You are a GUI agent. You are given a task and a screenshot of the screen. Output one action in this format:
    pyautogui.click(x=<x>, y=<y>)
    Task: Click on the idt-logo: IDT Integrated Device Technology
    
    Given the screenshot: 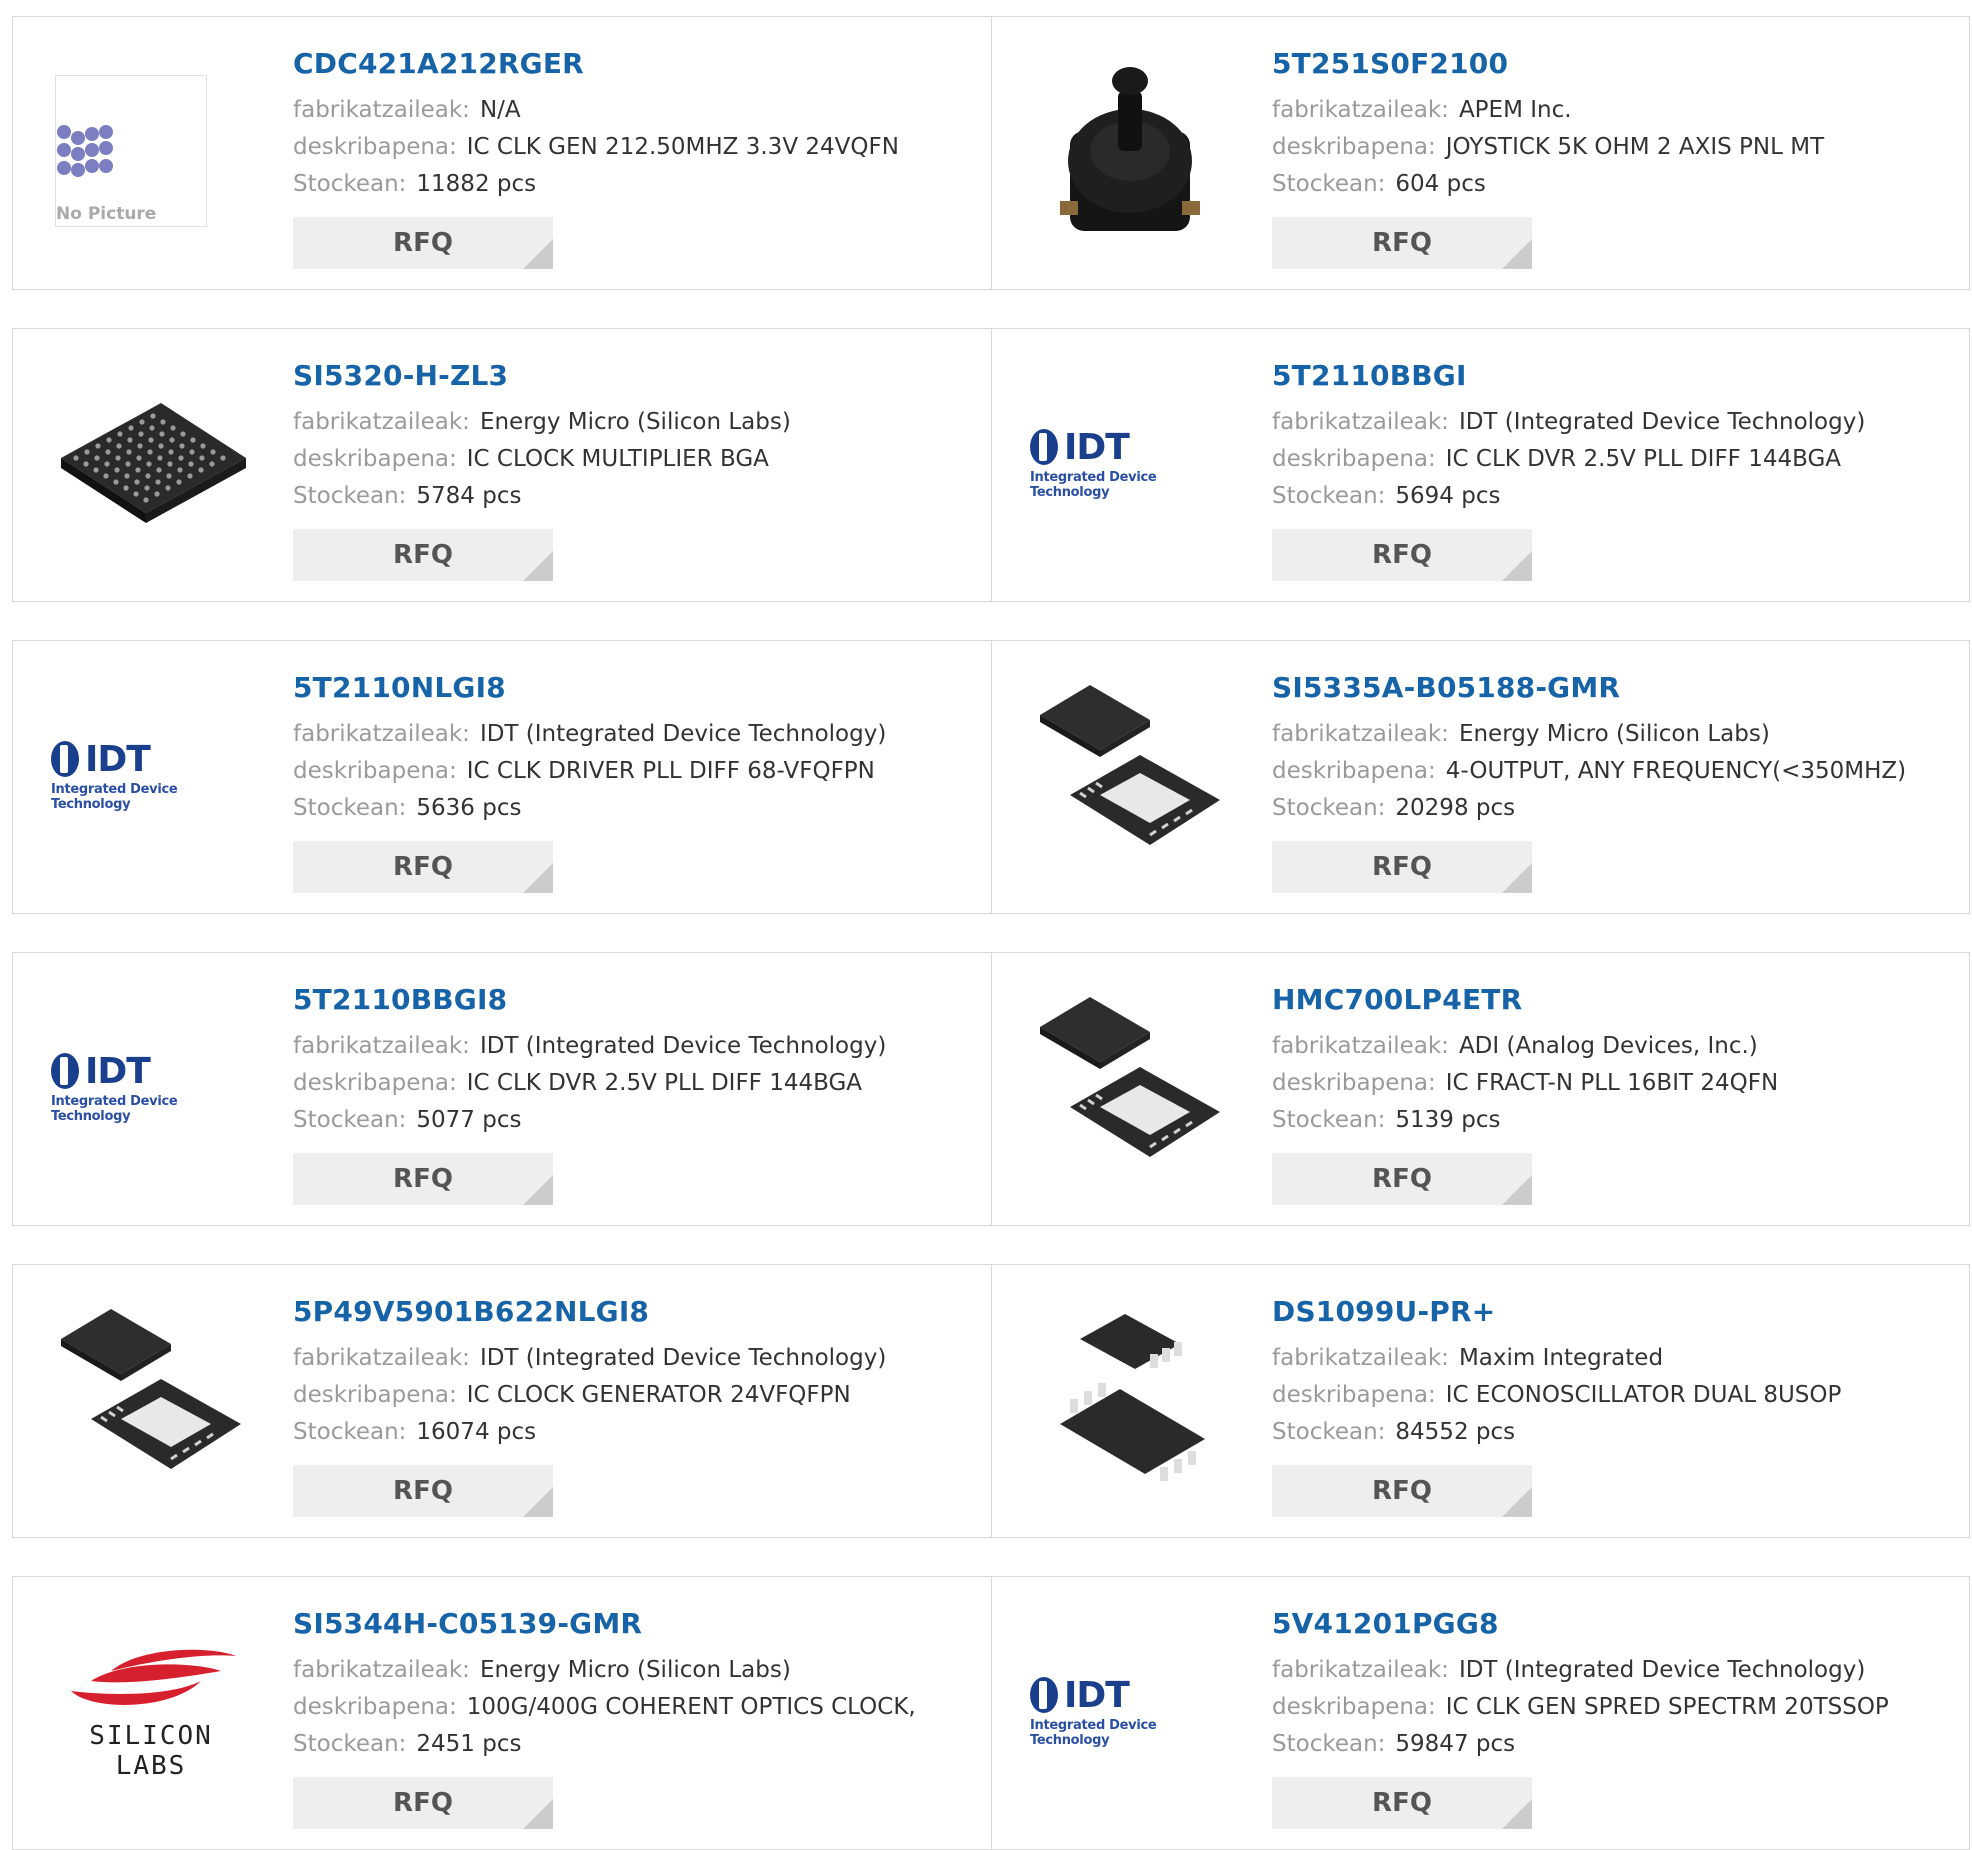 What is the action you would take?
    pyautogui.click(x=1130, y=1711)
    